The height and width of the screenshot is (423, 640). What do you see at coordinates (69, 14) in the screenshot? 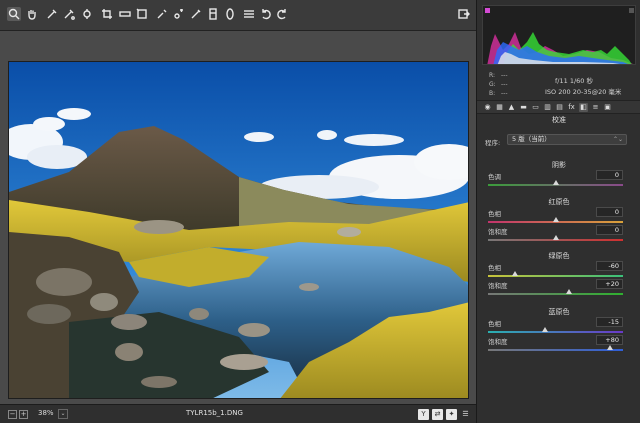
I see `color-sampler-icon` at bounding box center [69, 14].